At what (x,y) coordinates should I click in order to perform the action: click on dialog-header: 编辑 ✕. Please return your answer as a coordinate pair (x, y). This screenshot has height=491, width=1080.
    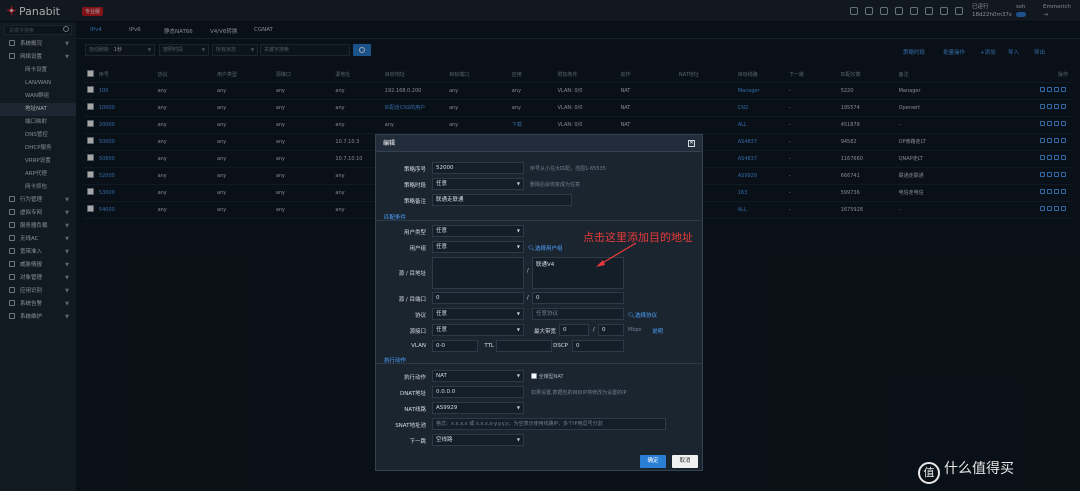
    Looking at the image, I should click on (539, 143).